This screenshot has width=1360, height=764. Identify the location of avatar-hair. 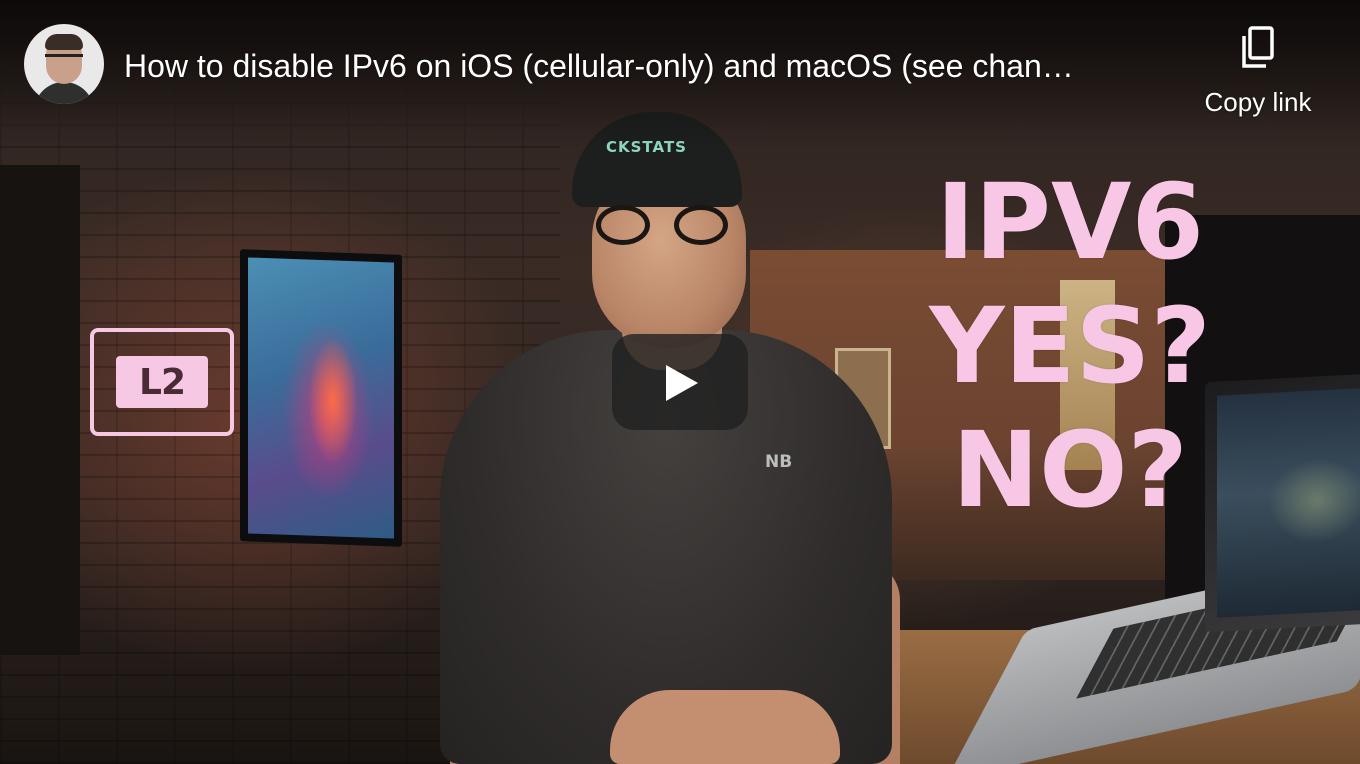
(64, 42).